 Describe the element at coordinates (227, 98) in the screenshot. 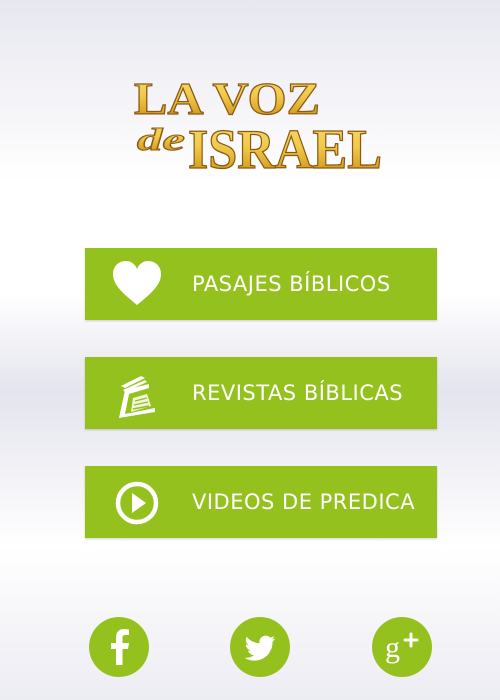

I see `logo-line1: LA VOZ` at that location.